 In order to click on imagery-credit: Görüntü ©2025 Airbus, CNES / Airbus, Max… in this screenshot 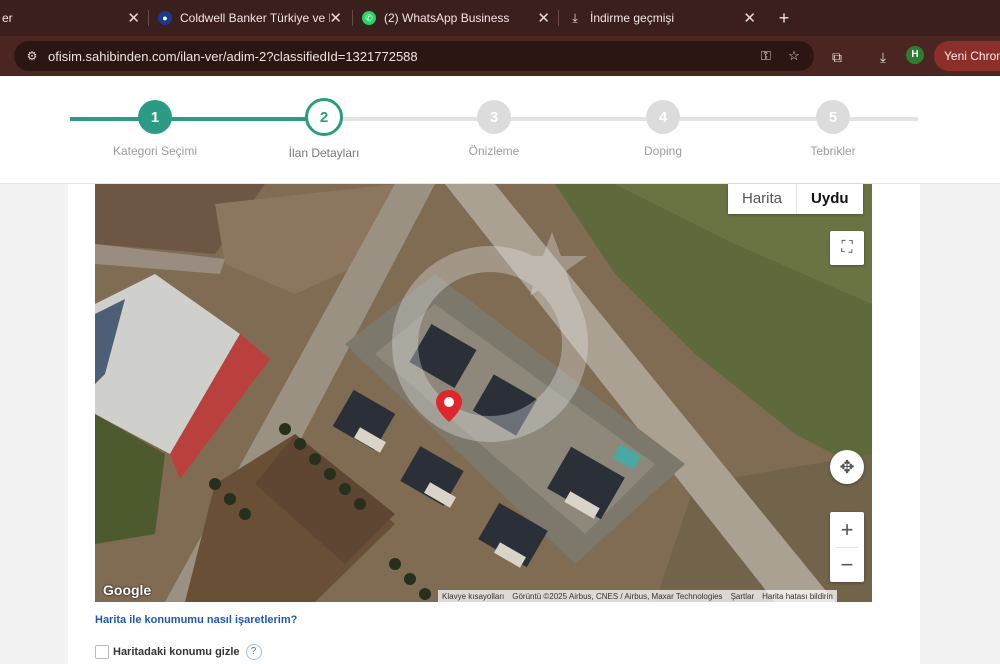, I will do `click(617, 596)`.